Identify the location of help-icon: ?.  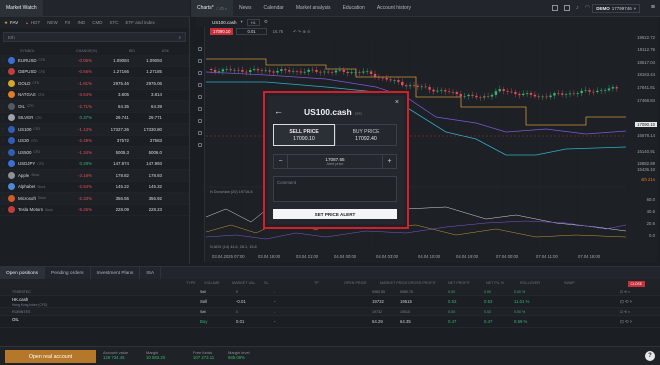
(650, 356).